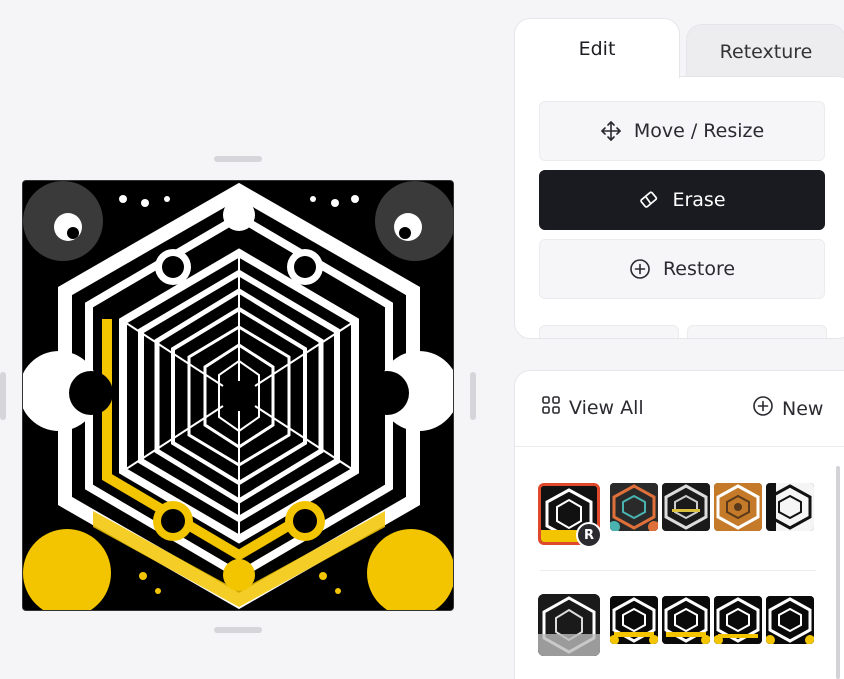 This screenshot has width=844, height=679. What do you see at coordinates (678, 570) in the screenshot?
I see `gallery-row-divider` at bounding box center [678, 570].